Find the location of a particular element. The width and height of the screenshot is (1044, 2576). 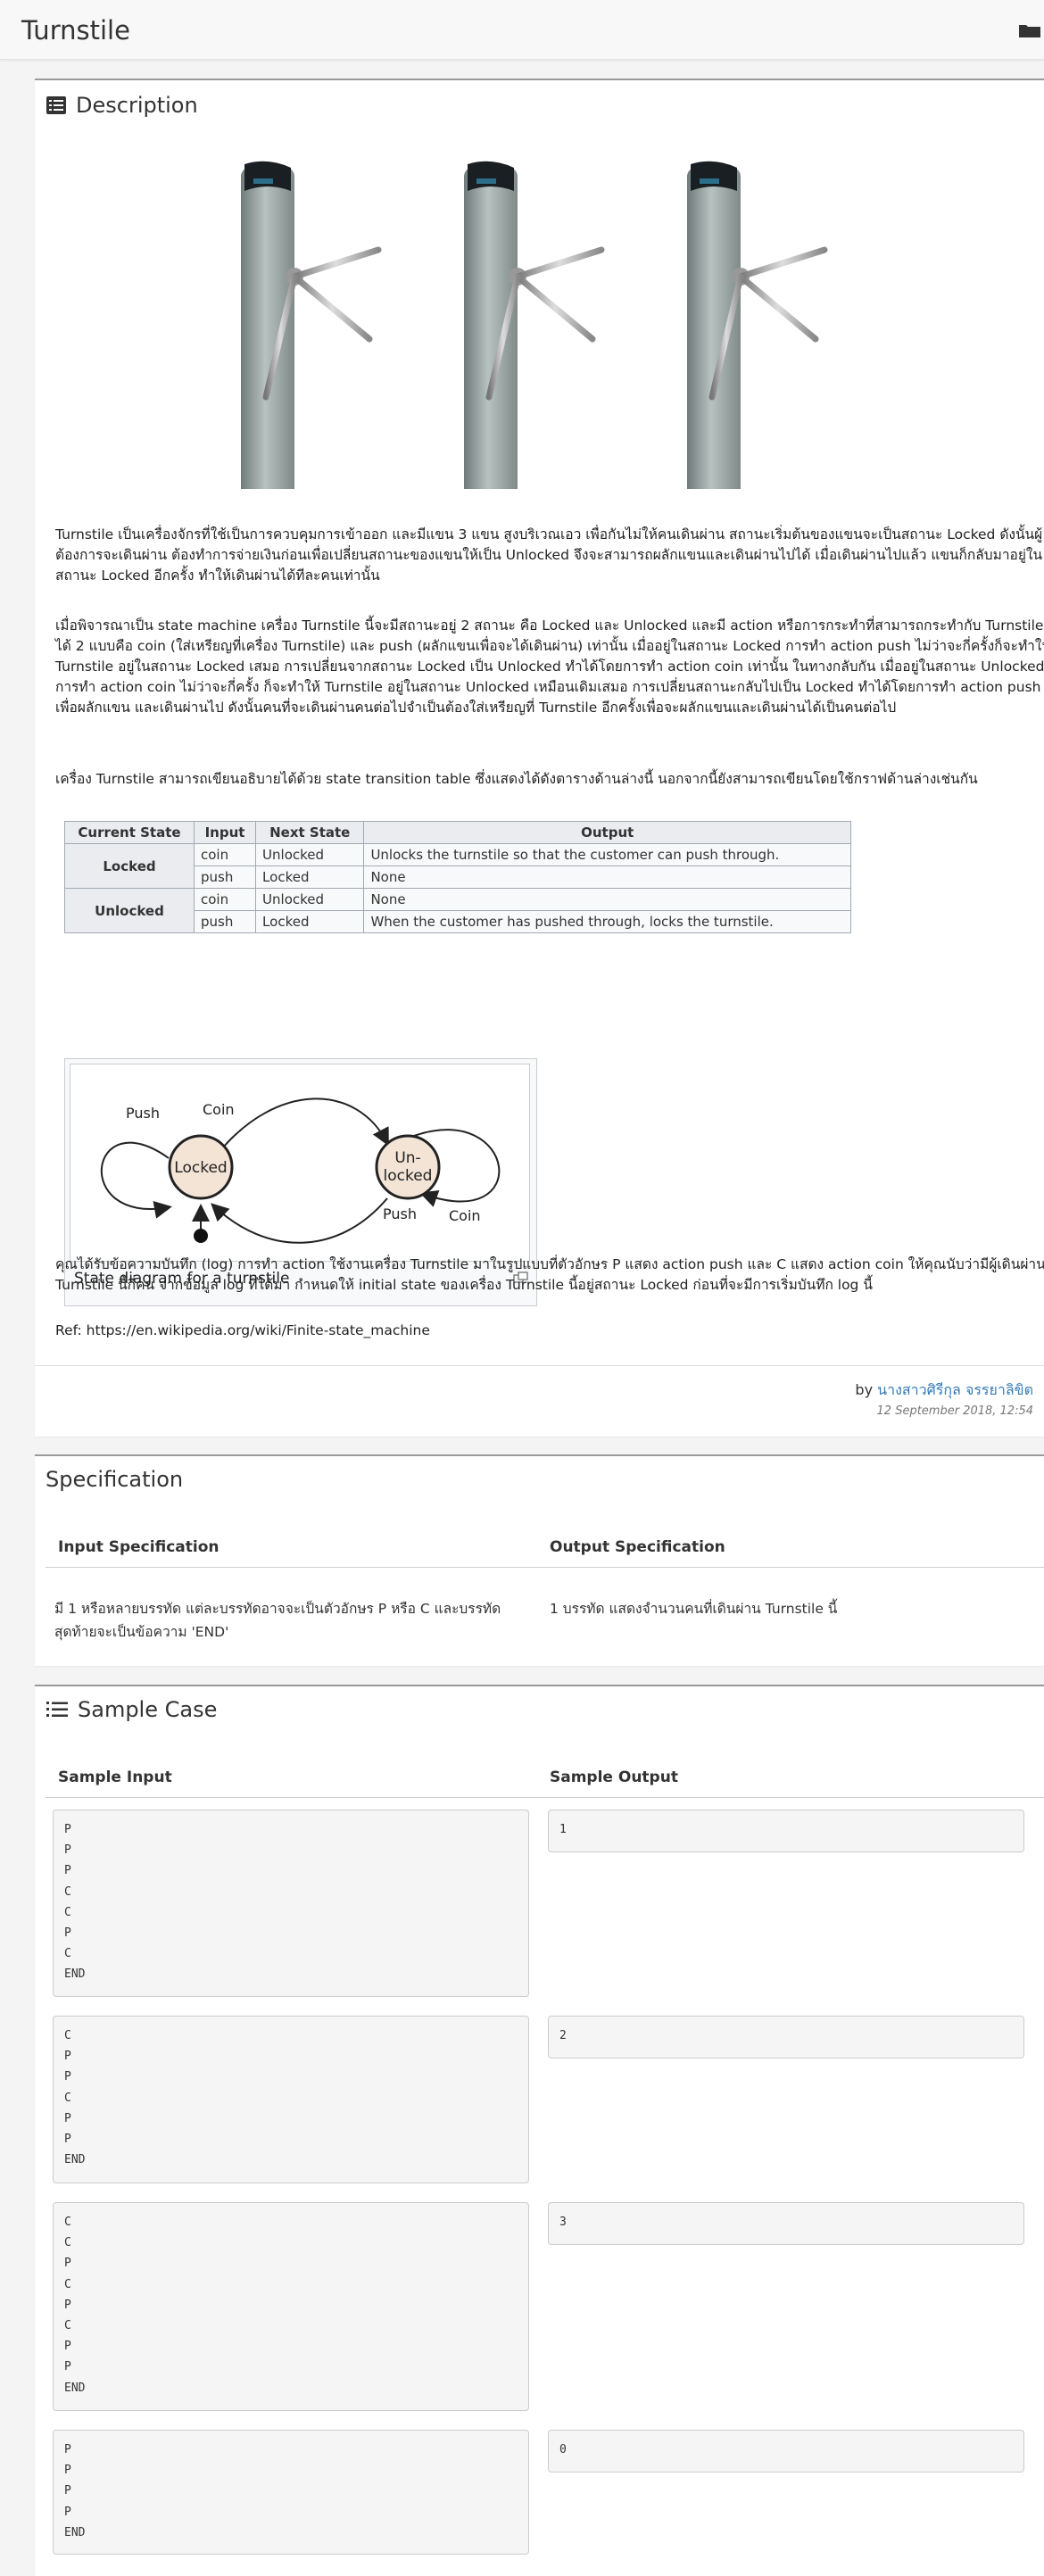

sample-input-box: P P P C C P C END is located at coordinates (291, 1903).